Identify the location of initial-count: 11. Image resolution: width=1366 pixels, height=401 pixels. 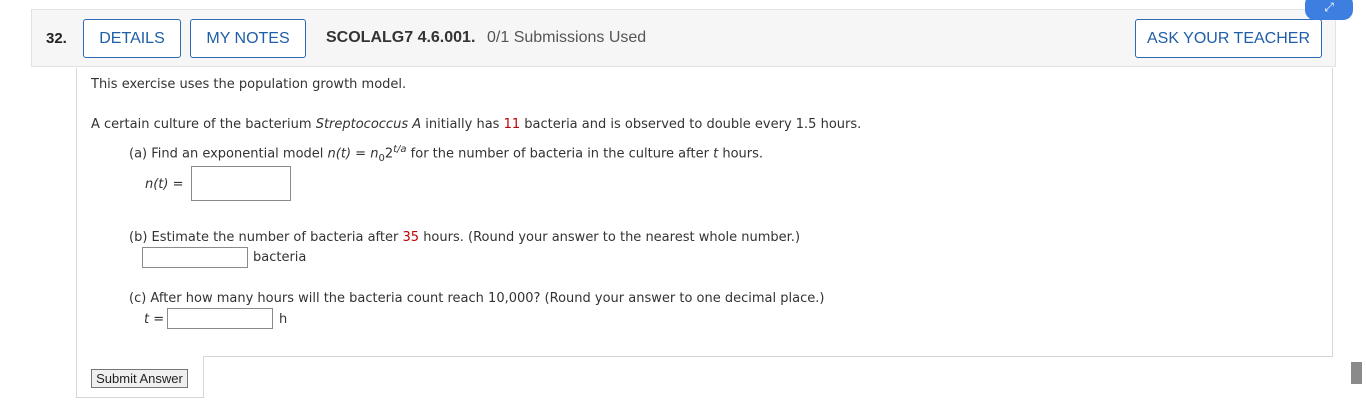
(512, 124).